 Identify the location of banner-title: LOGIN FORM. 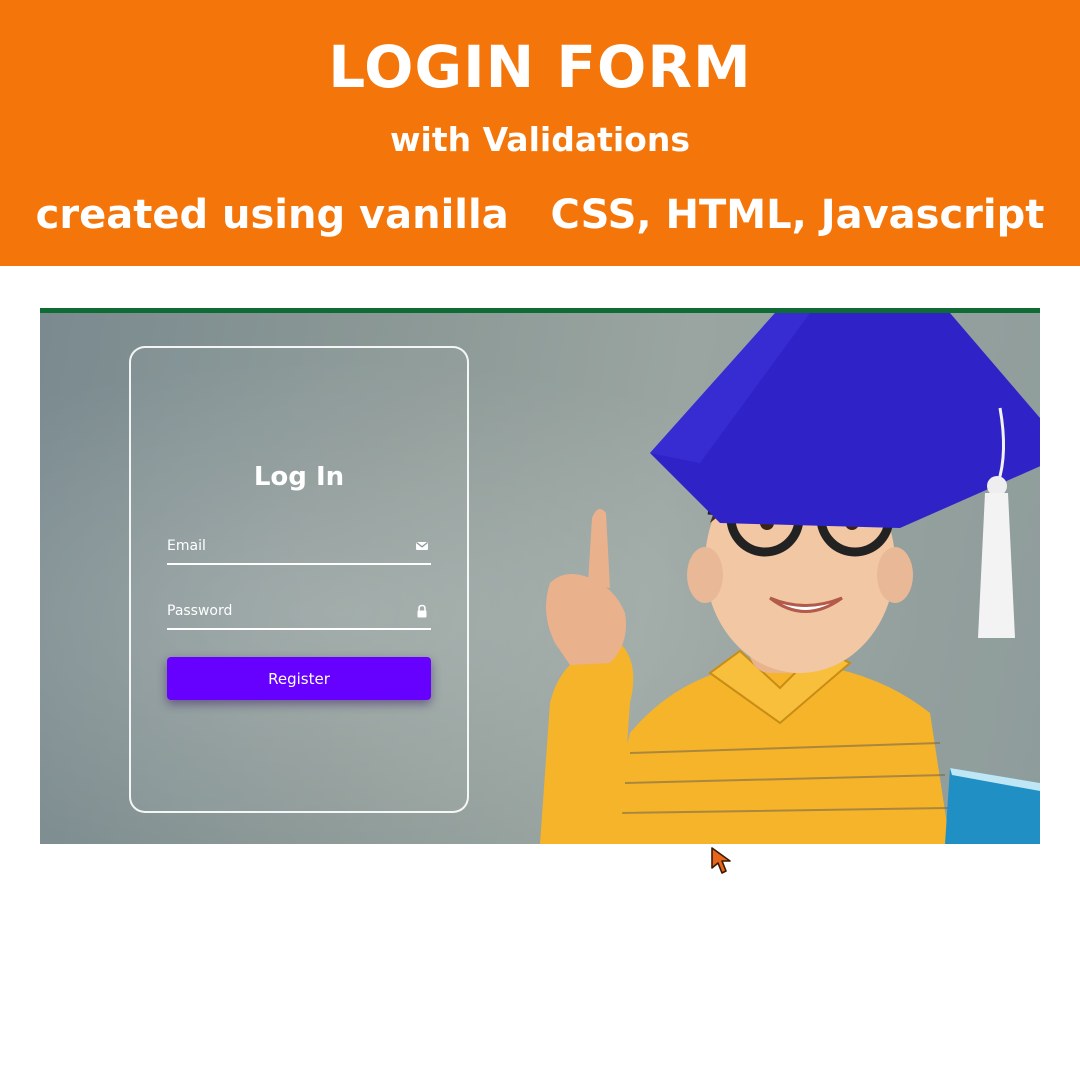
(540, 67).